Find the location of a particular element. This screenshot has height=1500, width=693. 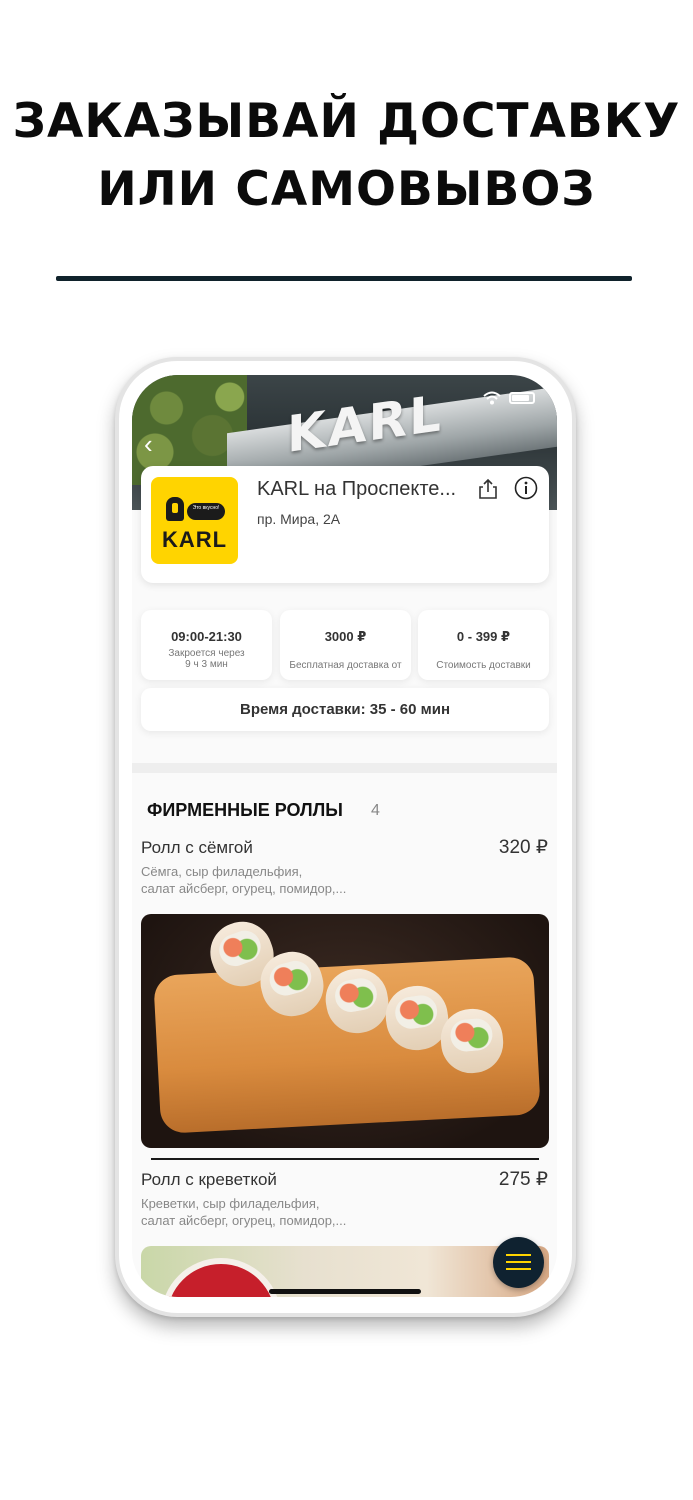

section-count: 4 is located at coordinates (375, 810).